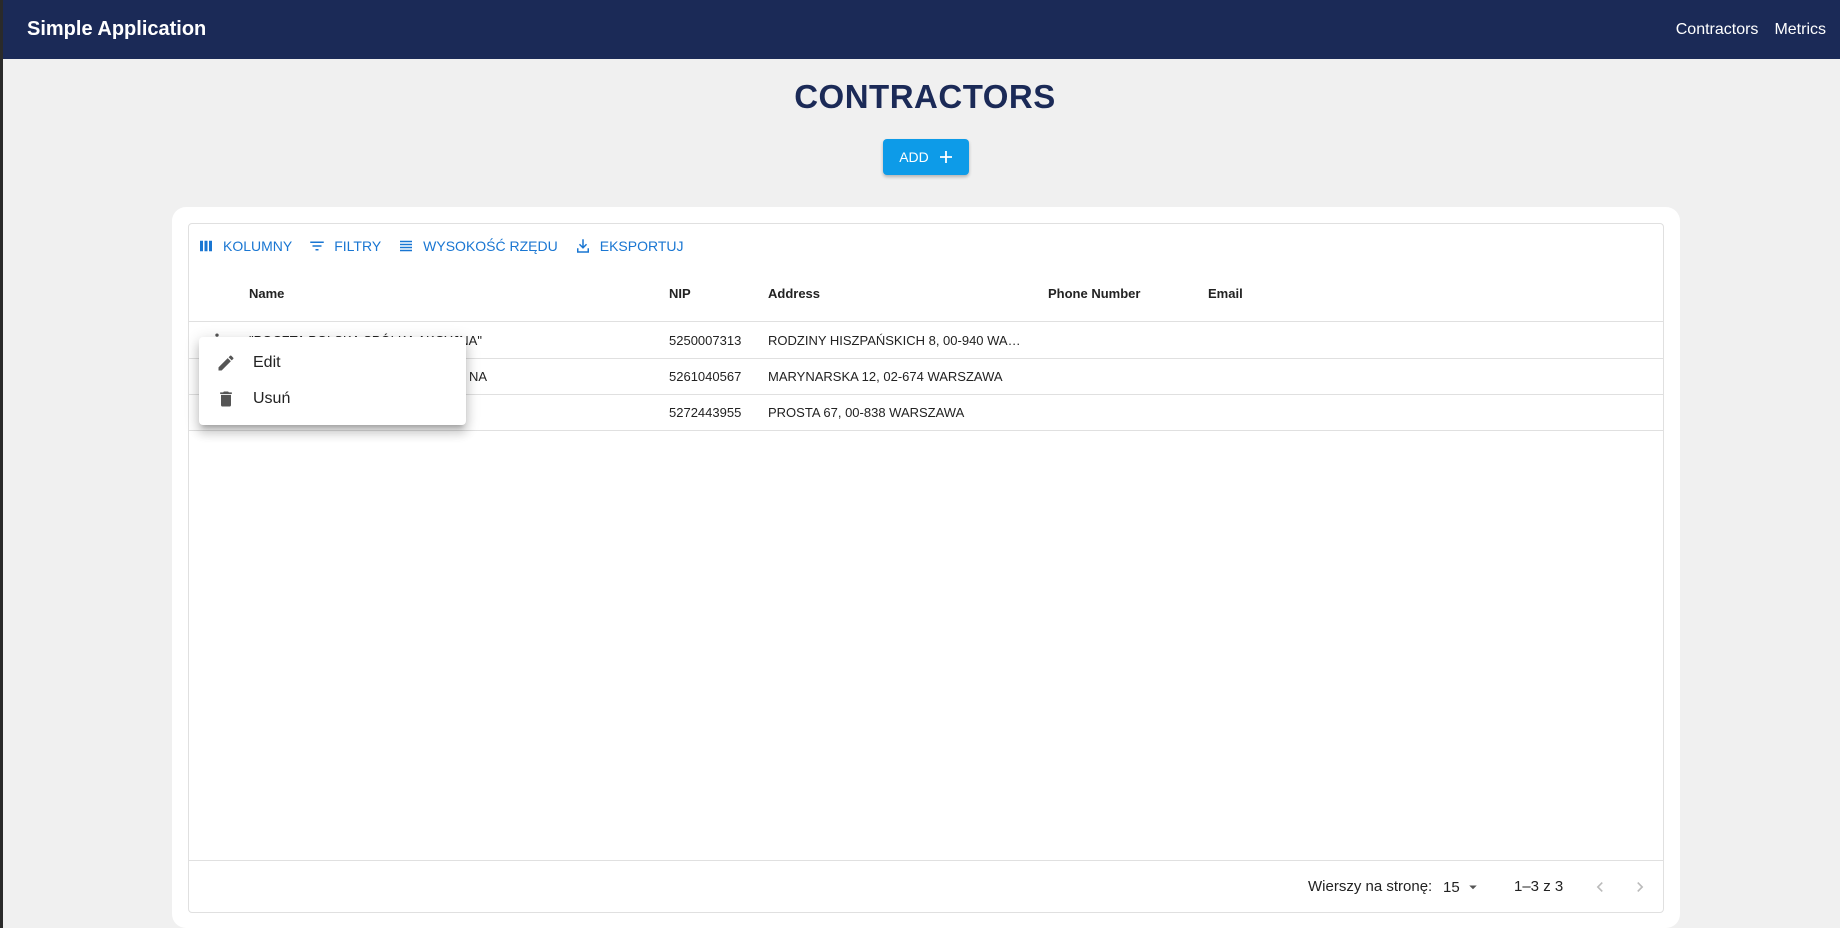 The image size is (1840, 928). Describe the element at coordinates (1472, 887) in the screenshot. I see `caret-down-icon` at that location.